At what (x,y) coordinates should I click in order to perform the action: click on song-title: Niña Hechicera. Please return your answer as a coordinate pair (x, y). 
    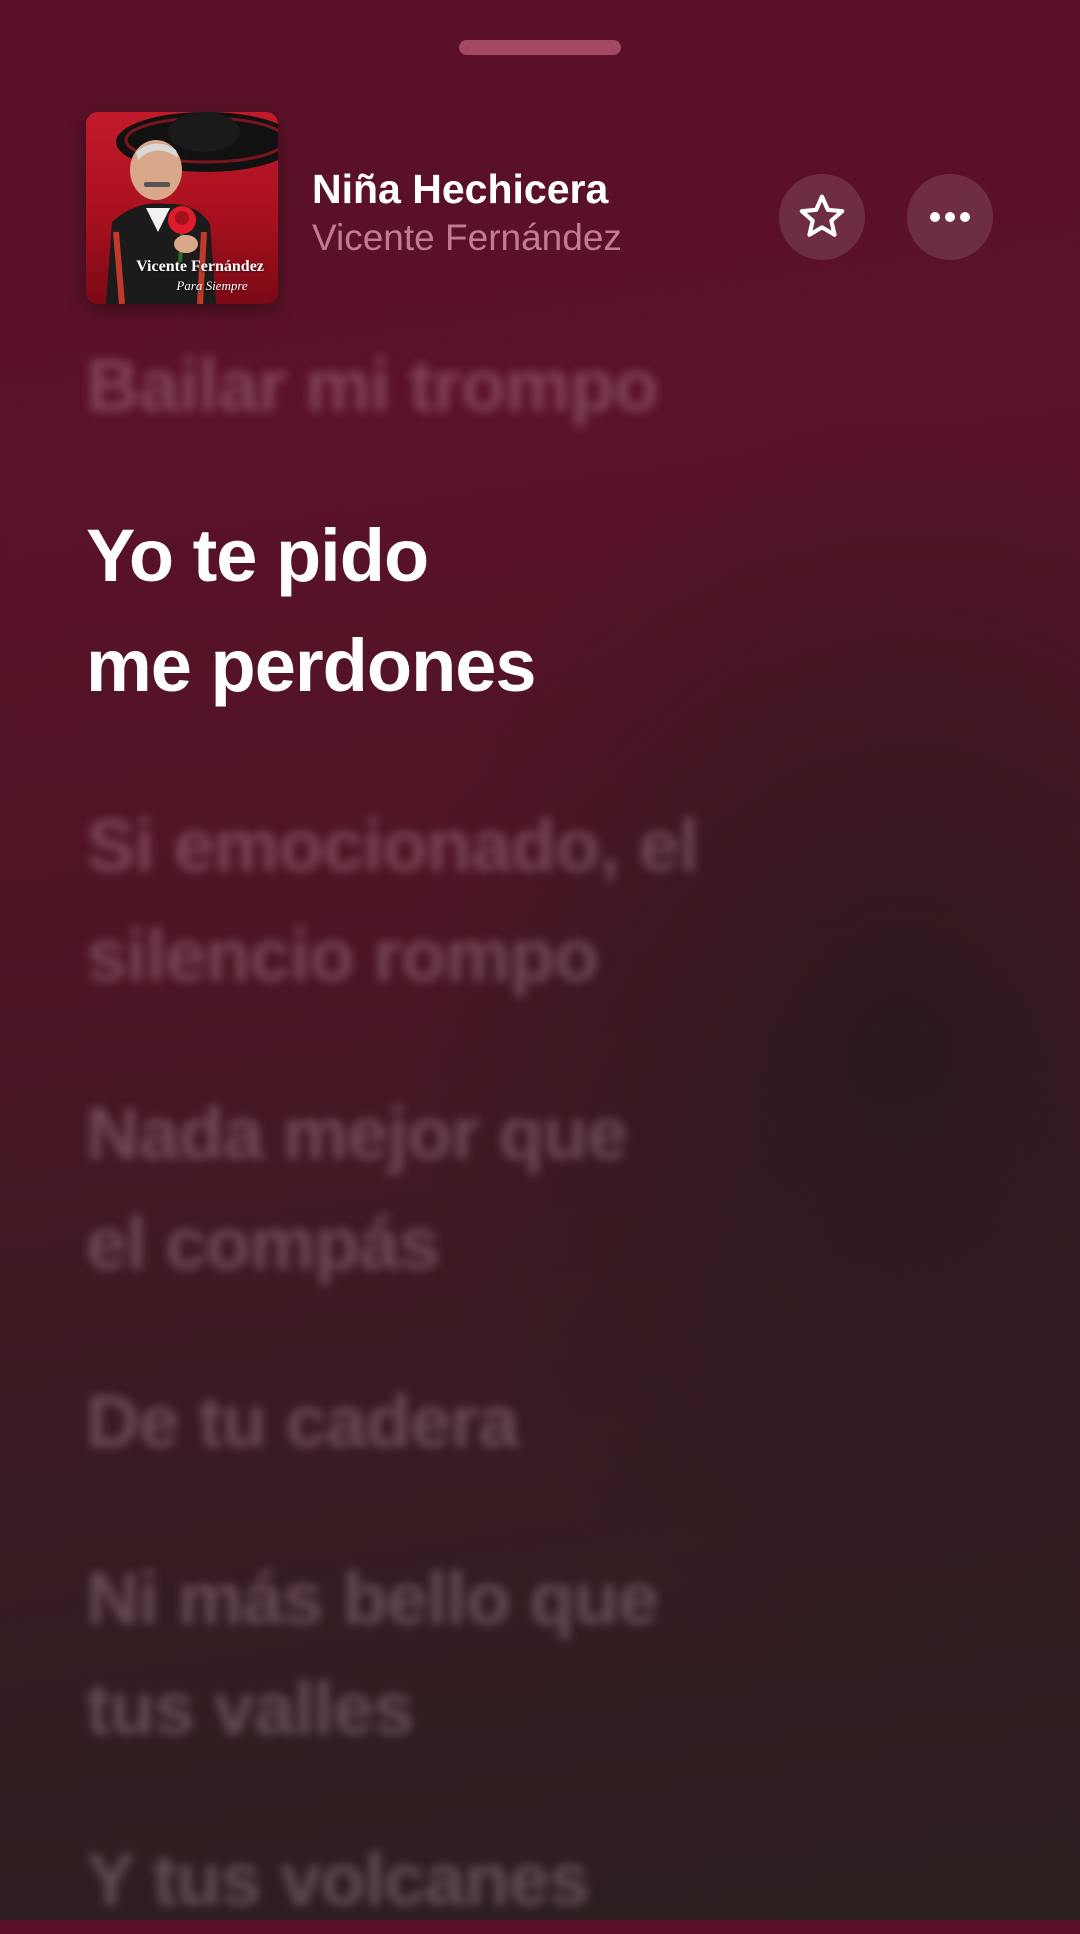
    Looking at the image, I should click on (467, 189).